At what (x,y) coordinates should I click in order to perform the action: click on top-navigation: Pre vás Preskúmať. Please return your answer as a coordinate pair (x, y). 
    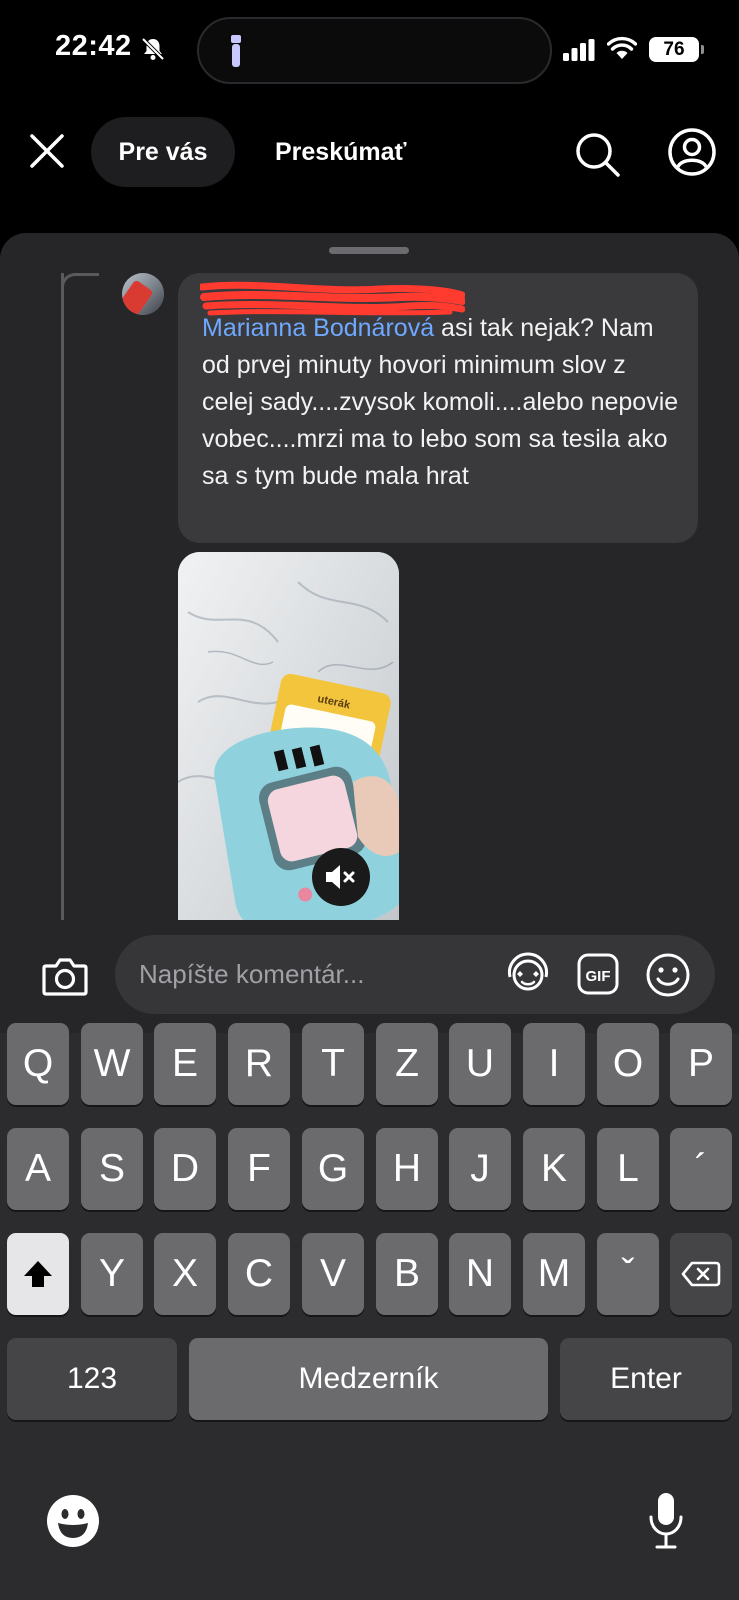
    Looking at the image, I should click on (369, 150).